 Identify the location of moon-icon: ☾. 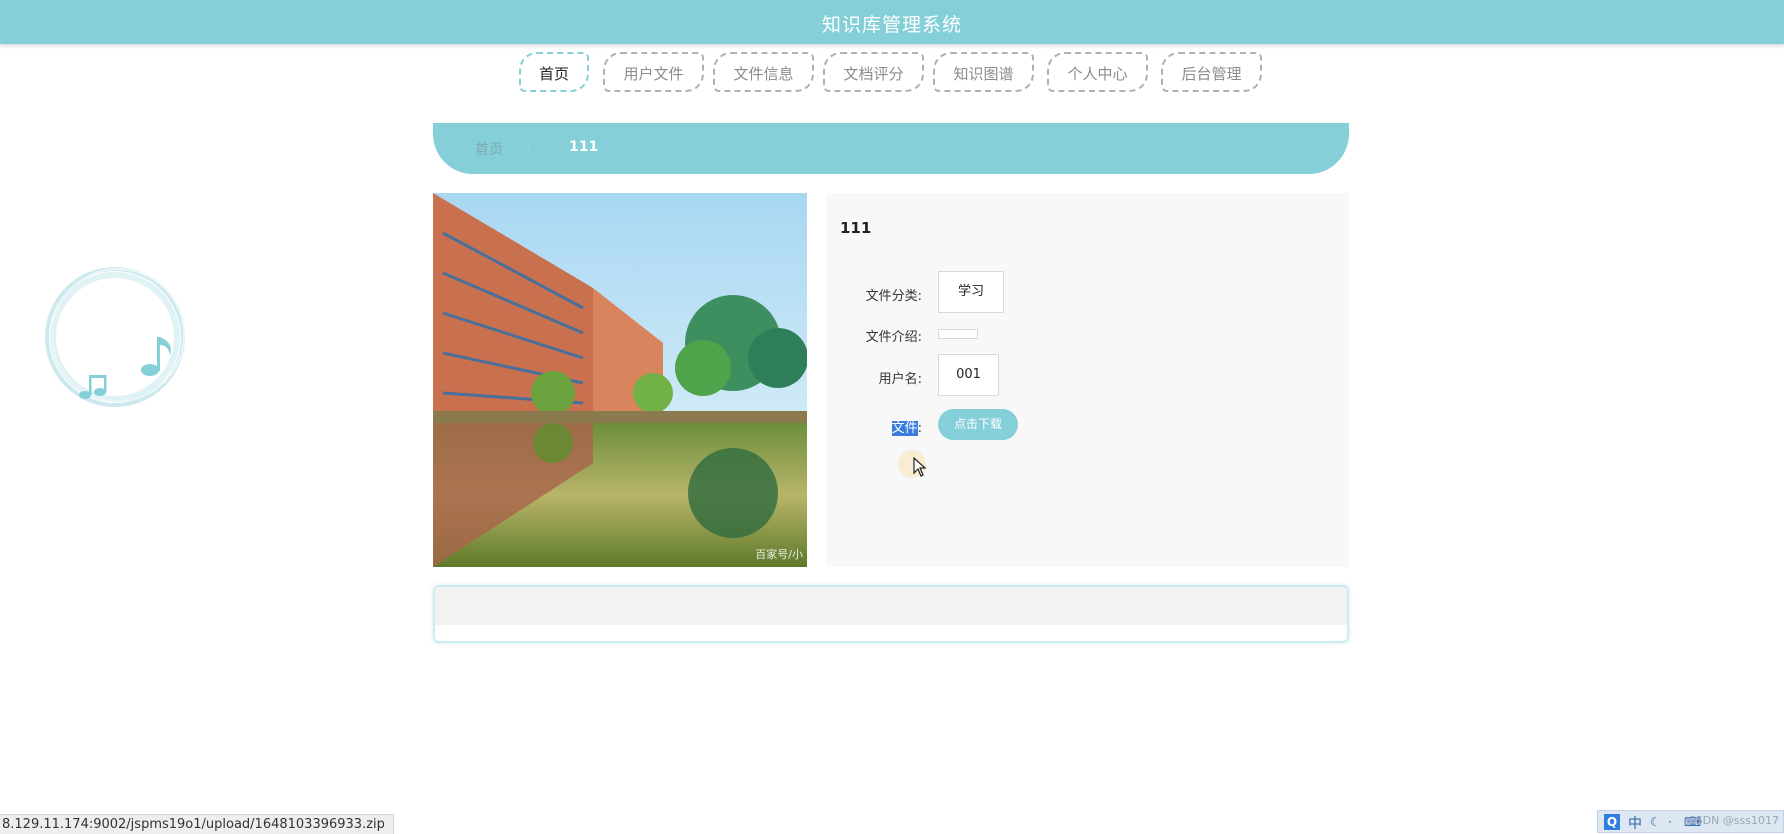
(1657, 822).